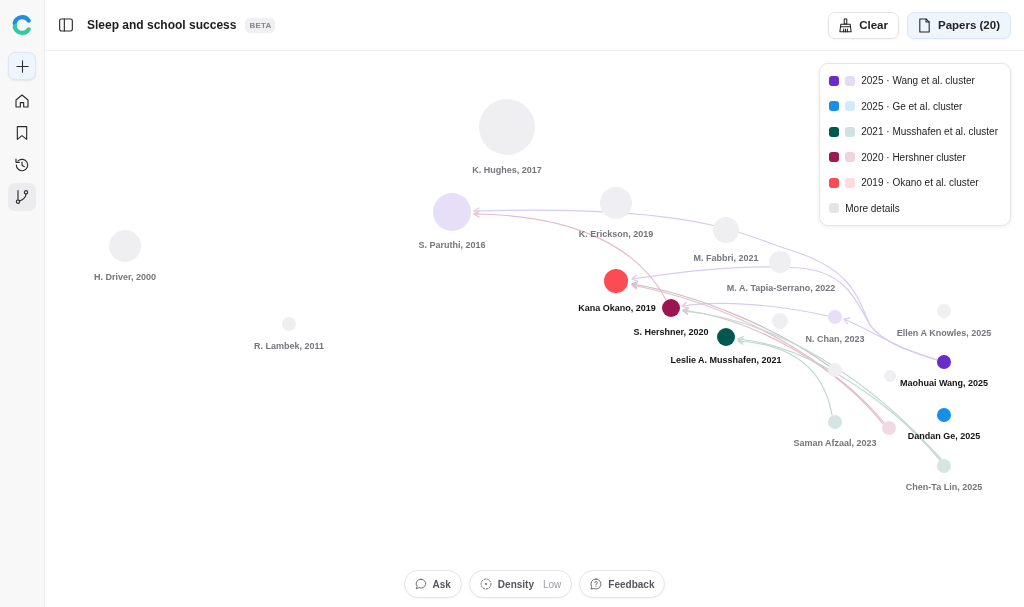 Image resolution: width=1024 pixels, height=607 pixels. I want to click on plus-icon, so click(22, 66).